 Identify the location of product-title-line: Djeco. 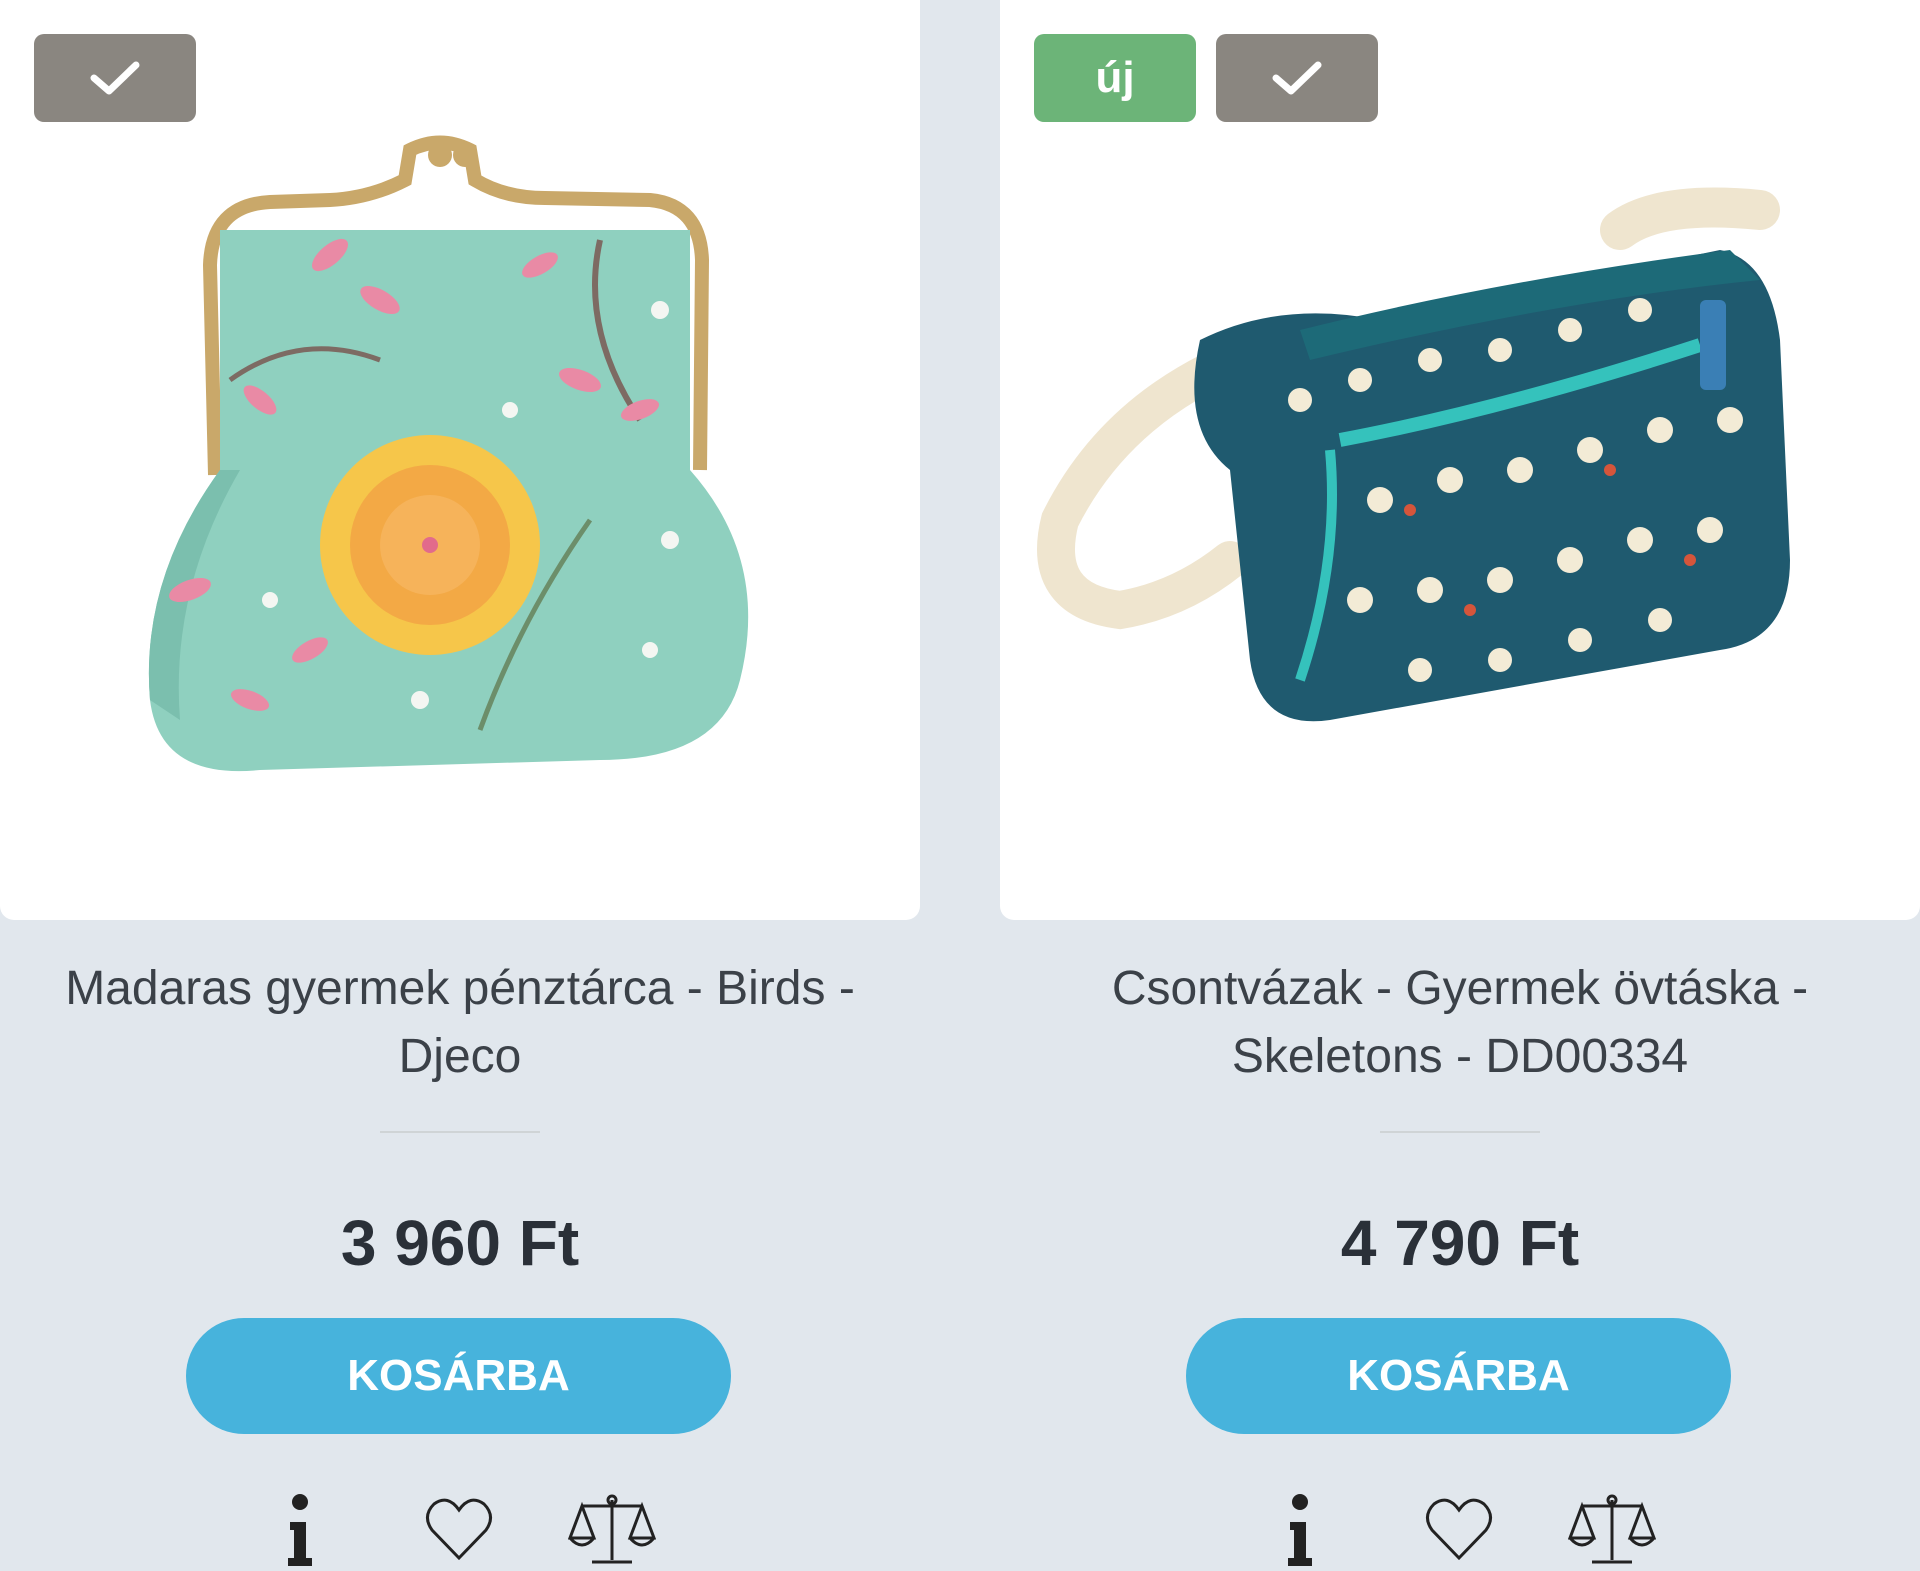
(460, 1057).